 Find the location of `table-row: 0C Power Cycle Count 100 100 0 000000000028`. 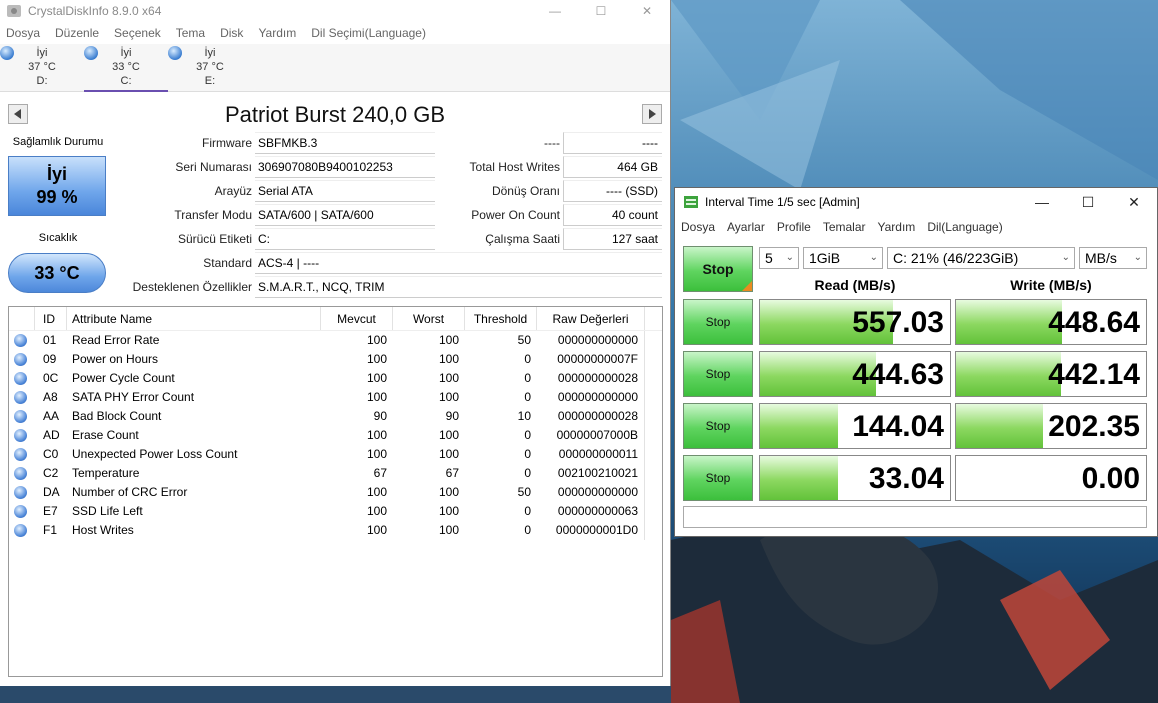

table-row: 0C Power Cycle Count 100 100 0 000000000028 is located at coordinates (335, 378).